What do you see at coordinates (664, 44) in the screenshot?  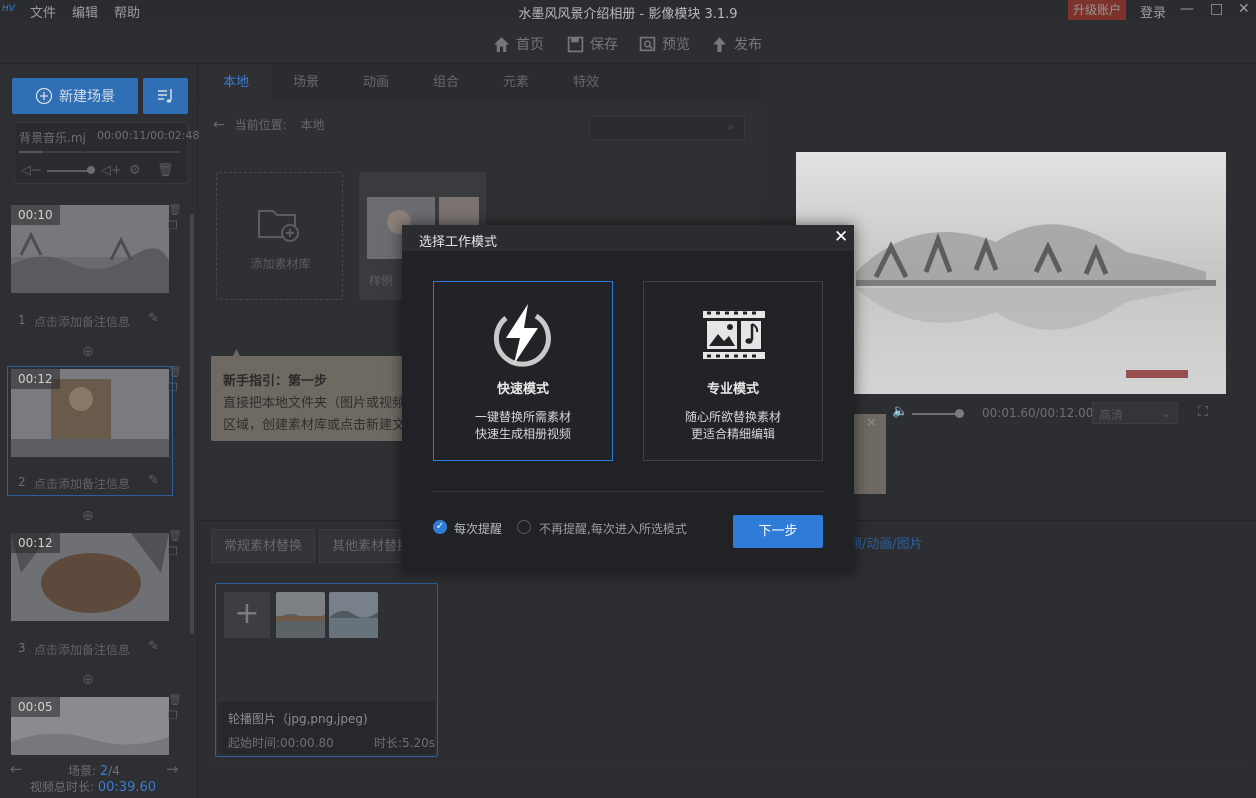 I see `preview-button: 预览` at bounding box center [664, 44].